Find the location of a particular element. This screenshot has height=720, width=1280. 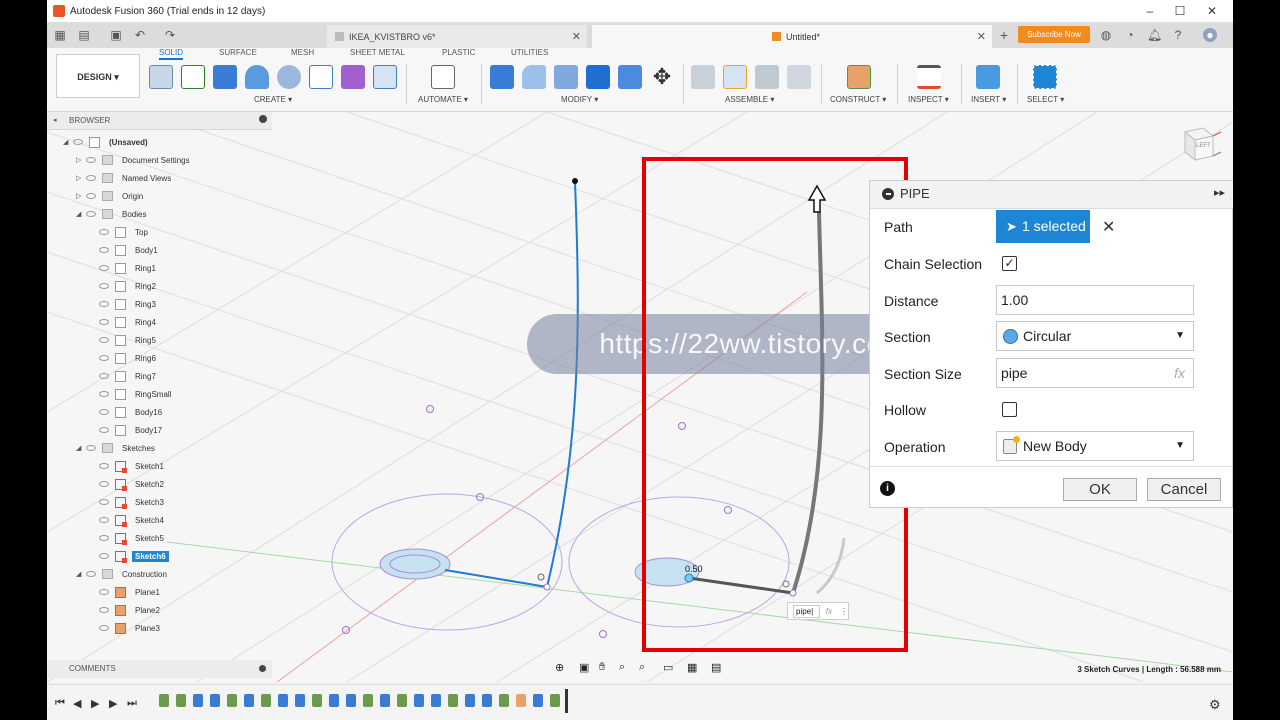

tab-sheet-metal: SHEET METAL is located at coordinates (377, 52).